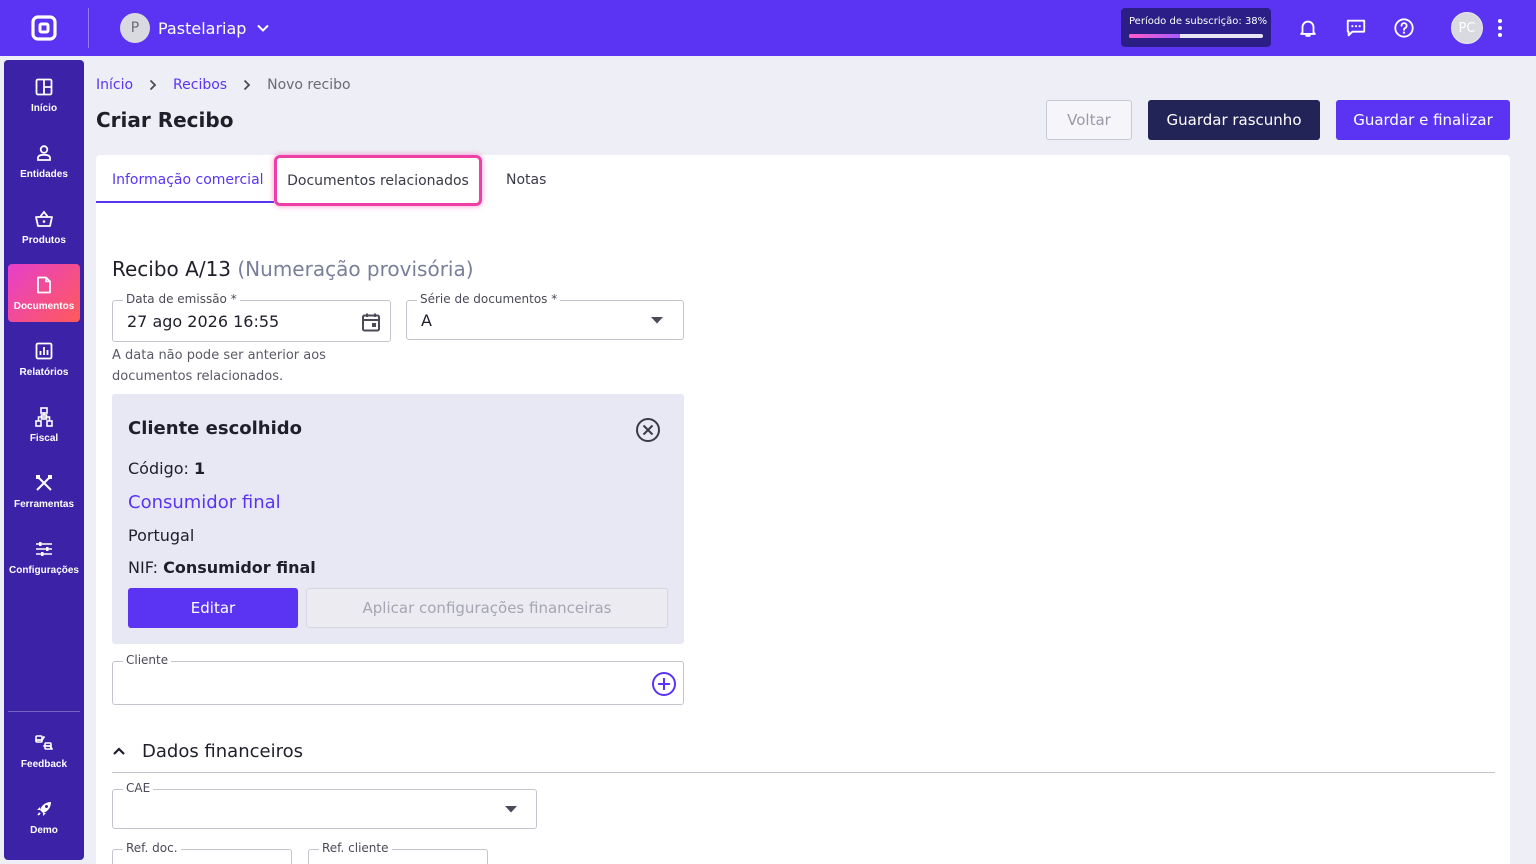 Image resolution: width=1536 pixels, height=864 pixels. I want to click on user-avatar: PC, so click(1467, 28).